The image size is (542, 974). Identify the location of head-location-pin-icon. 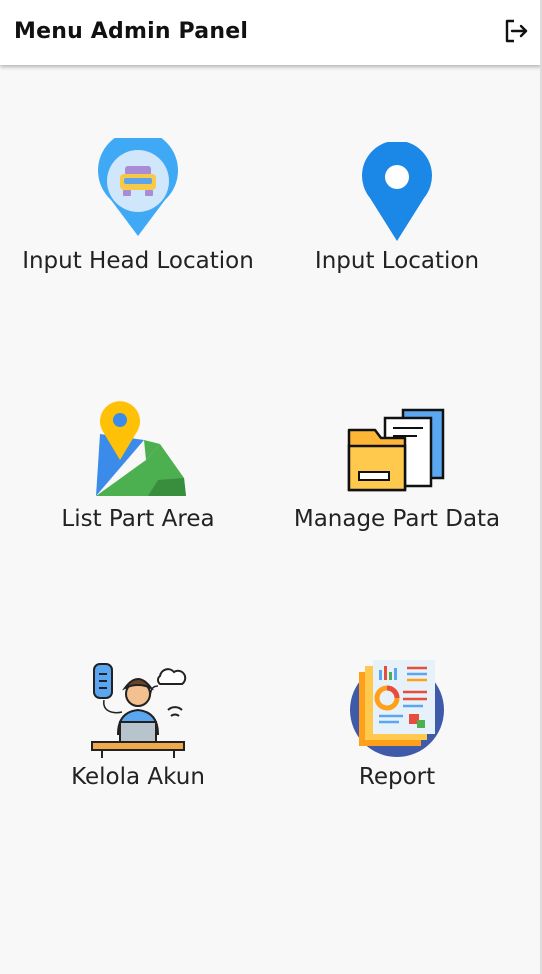
(138, 184).